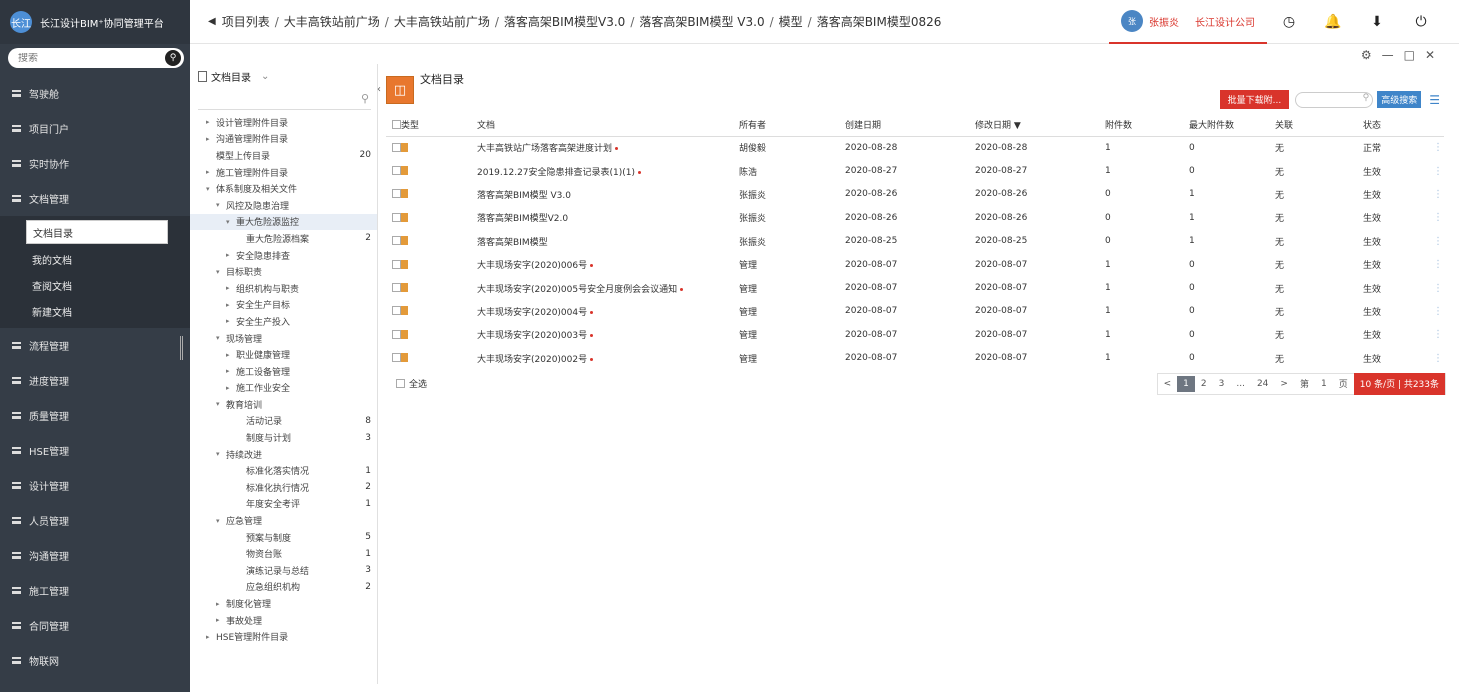  Describe the element at coordinates (95, 450) in the screenshot. I see `sidebar-item: HSE管理` at that location.